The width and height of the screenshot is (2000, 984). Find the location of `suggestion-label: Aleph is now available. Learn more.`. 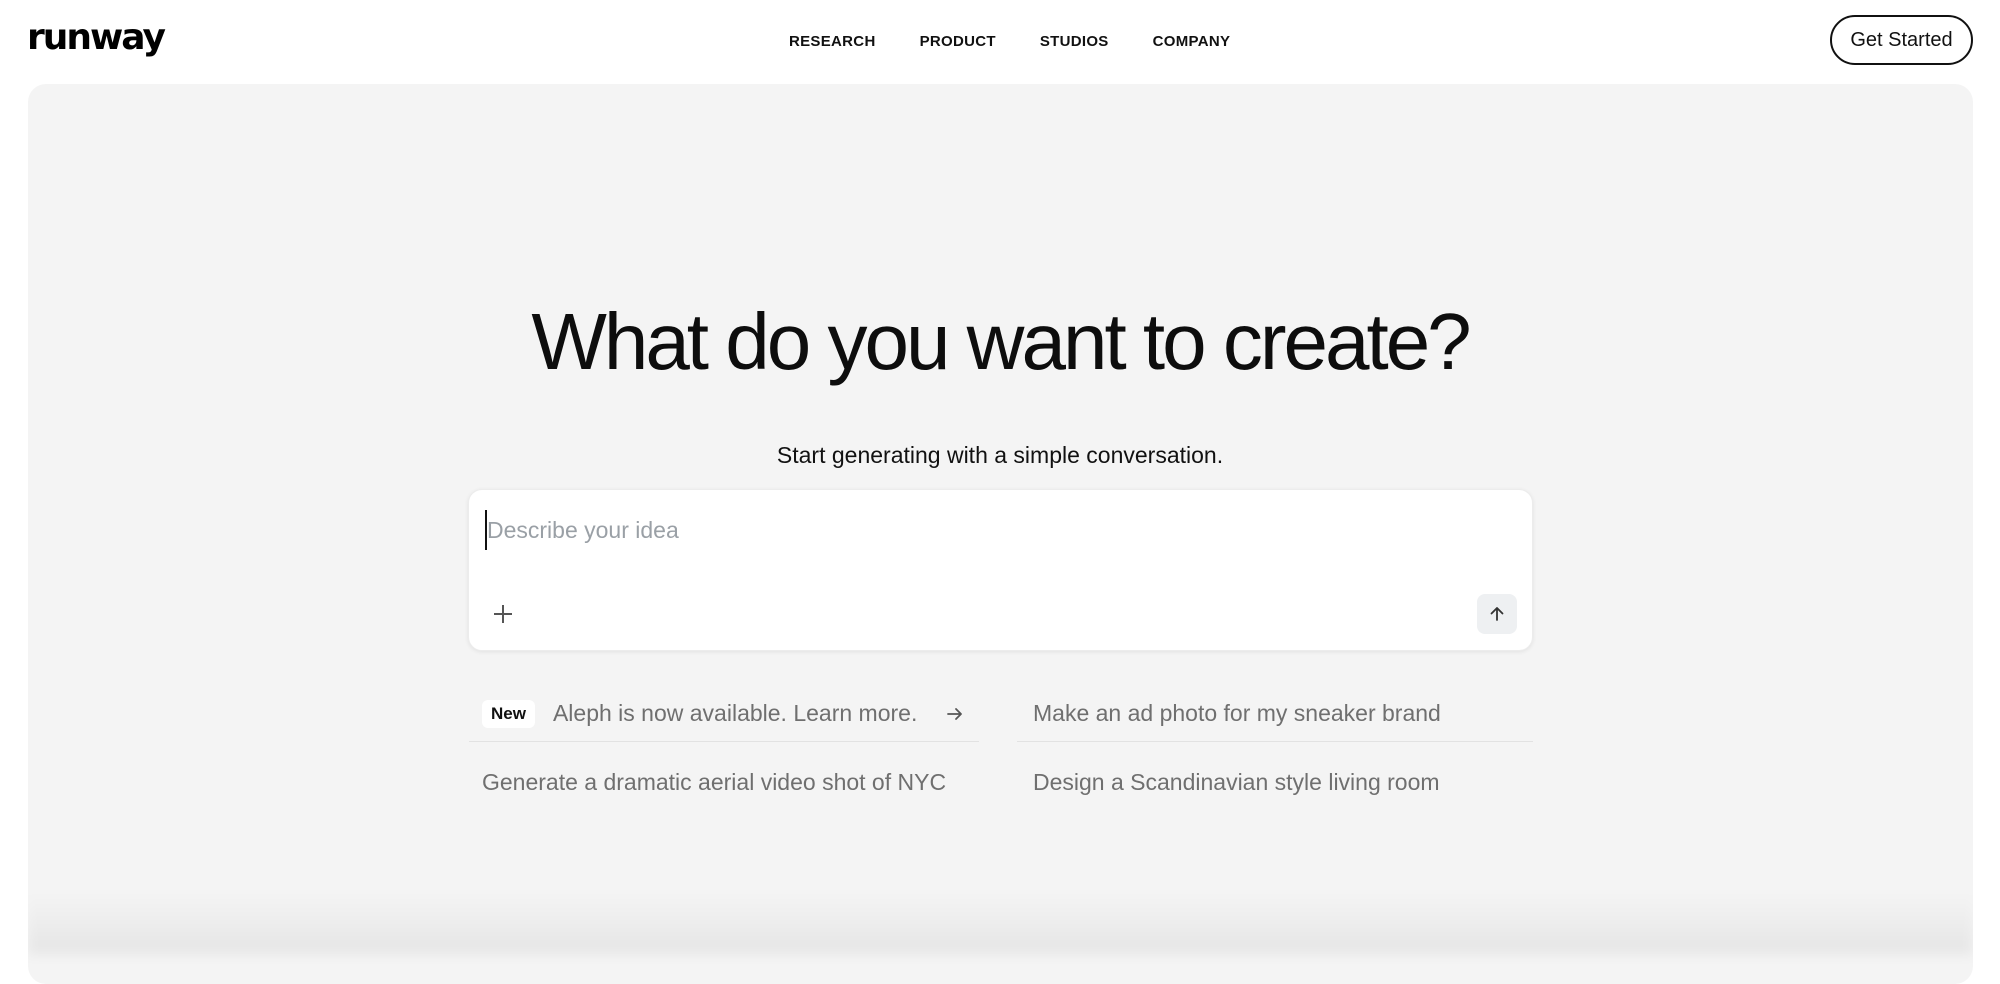

suggestion-label: Aleph is now available. Learn more. is located at coordinates (735, 713).